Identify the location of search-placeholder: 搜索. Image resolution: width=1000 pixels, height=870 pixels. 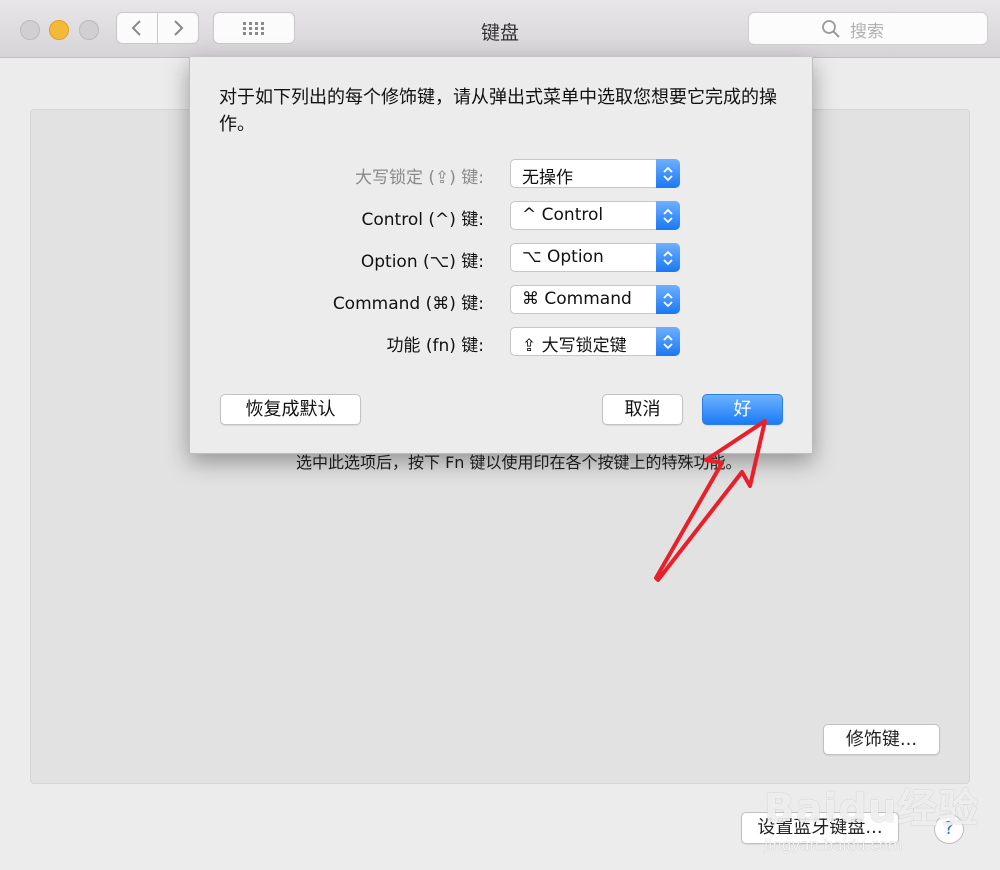
(867, 32).